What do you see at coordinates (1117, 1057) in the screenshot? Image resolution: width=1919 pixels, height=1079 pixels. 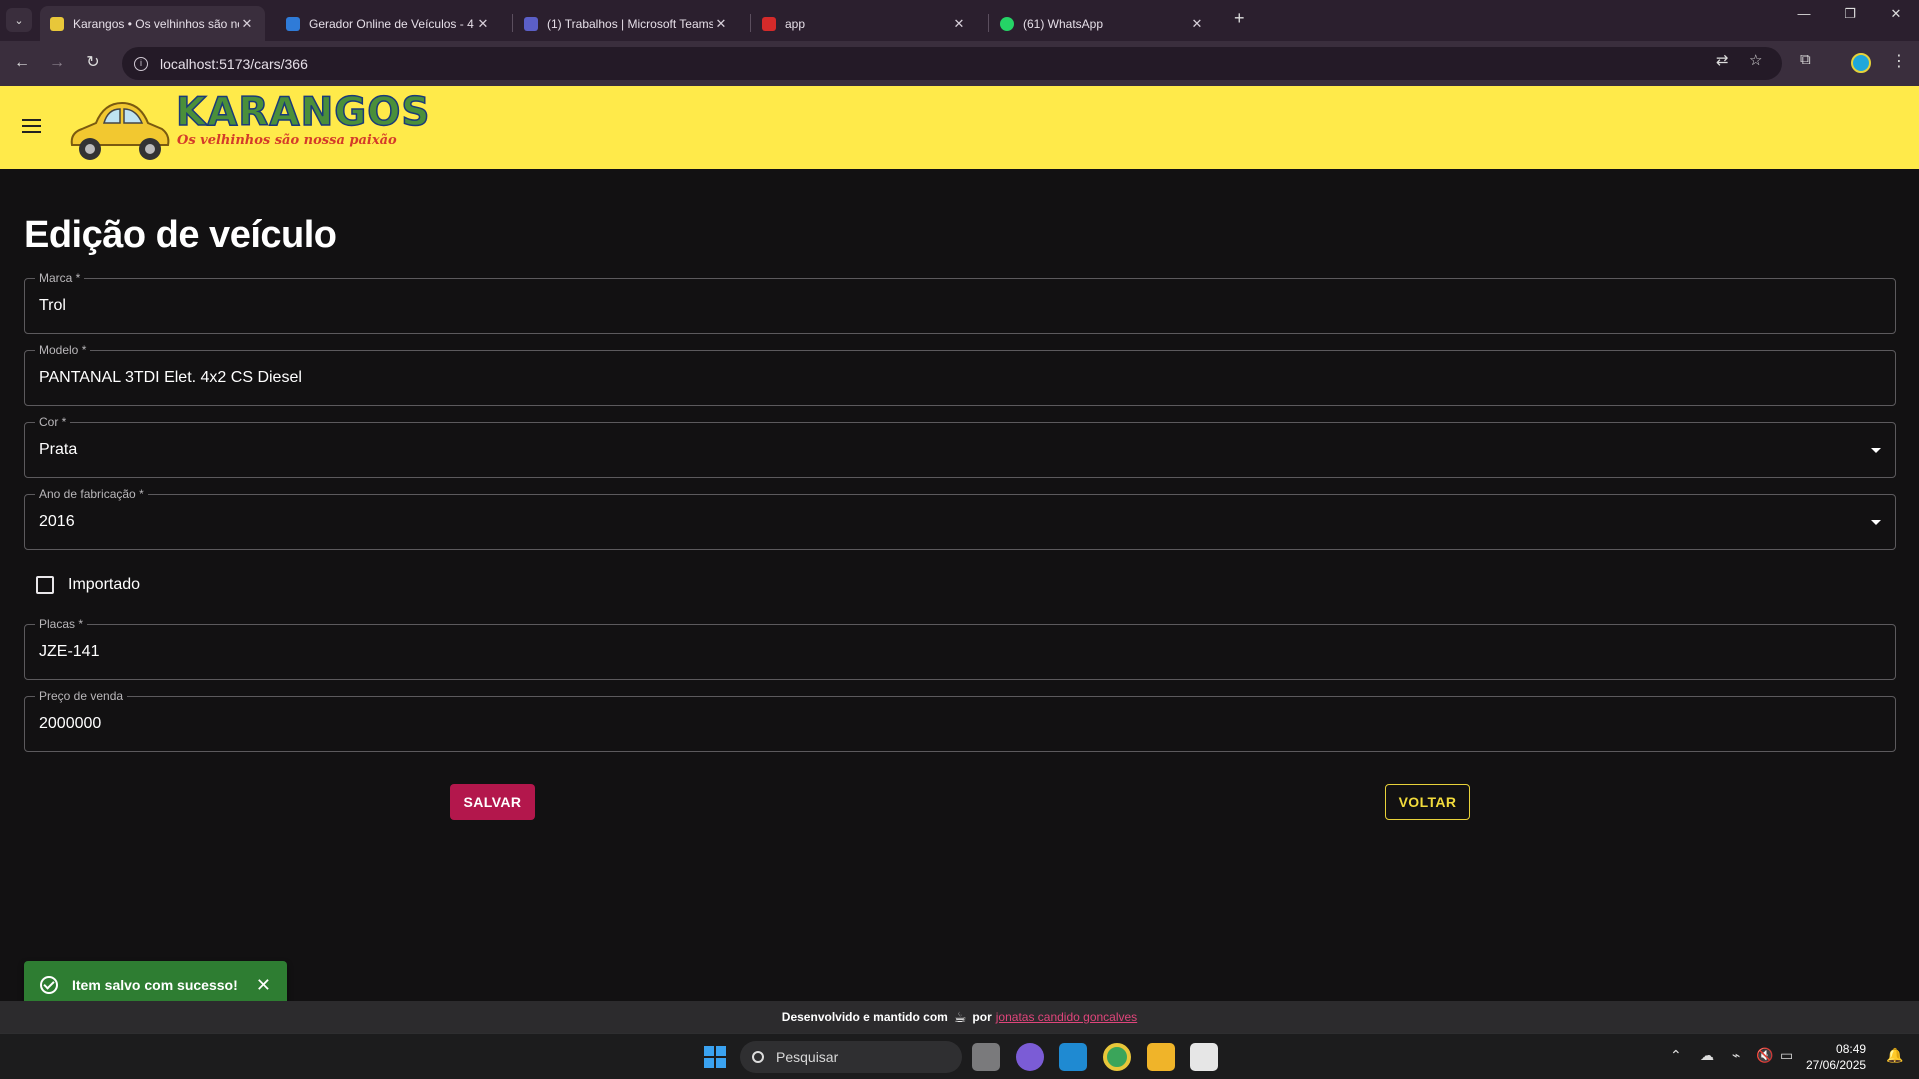 I see `chrome-icon` at bounding box center [1117, 1057].